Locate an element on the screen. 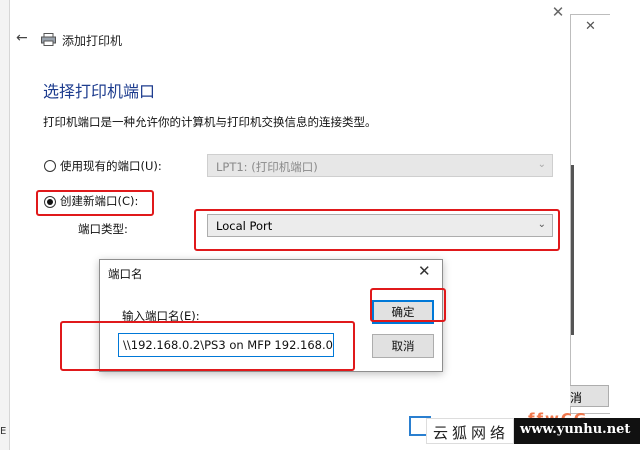 The width and height of the screenshot is (640, 450). existing-port-value: LPT1: (打印机端口) is located at coordinates (267, 167).